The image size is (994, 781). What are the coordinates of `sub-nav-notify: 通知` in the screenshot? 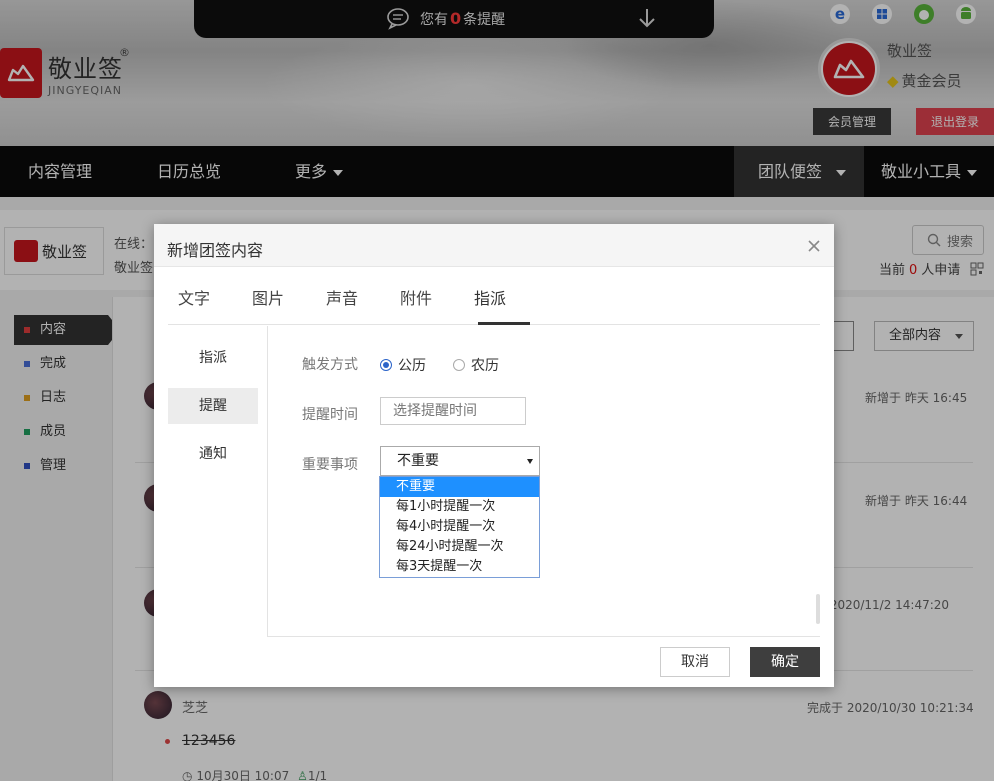 It's located at (213, 454).